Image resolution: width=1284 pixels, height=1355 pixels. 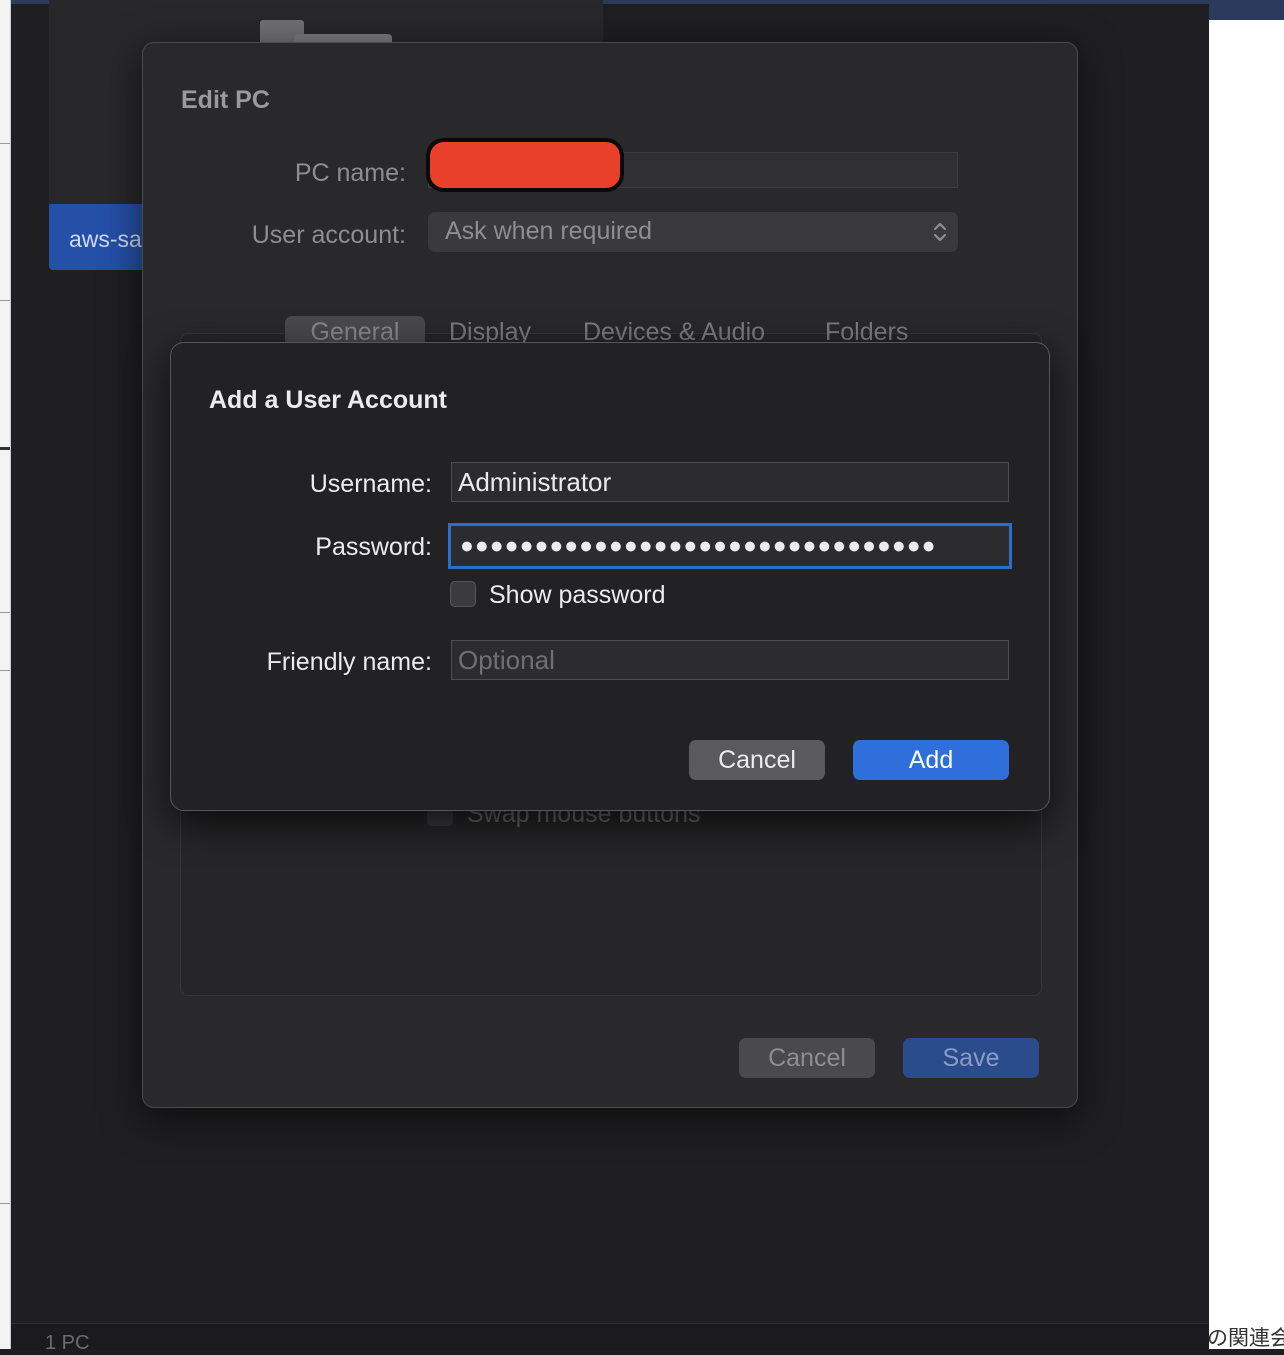 I want to click on password-input: ●●●●●●●●●●●●●●●●●●●●●●●●●●●●●●●●, so click(x=730, y=546).